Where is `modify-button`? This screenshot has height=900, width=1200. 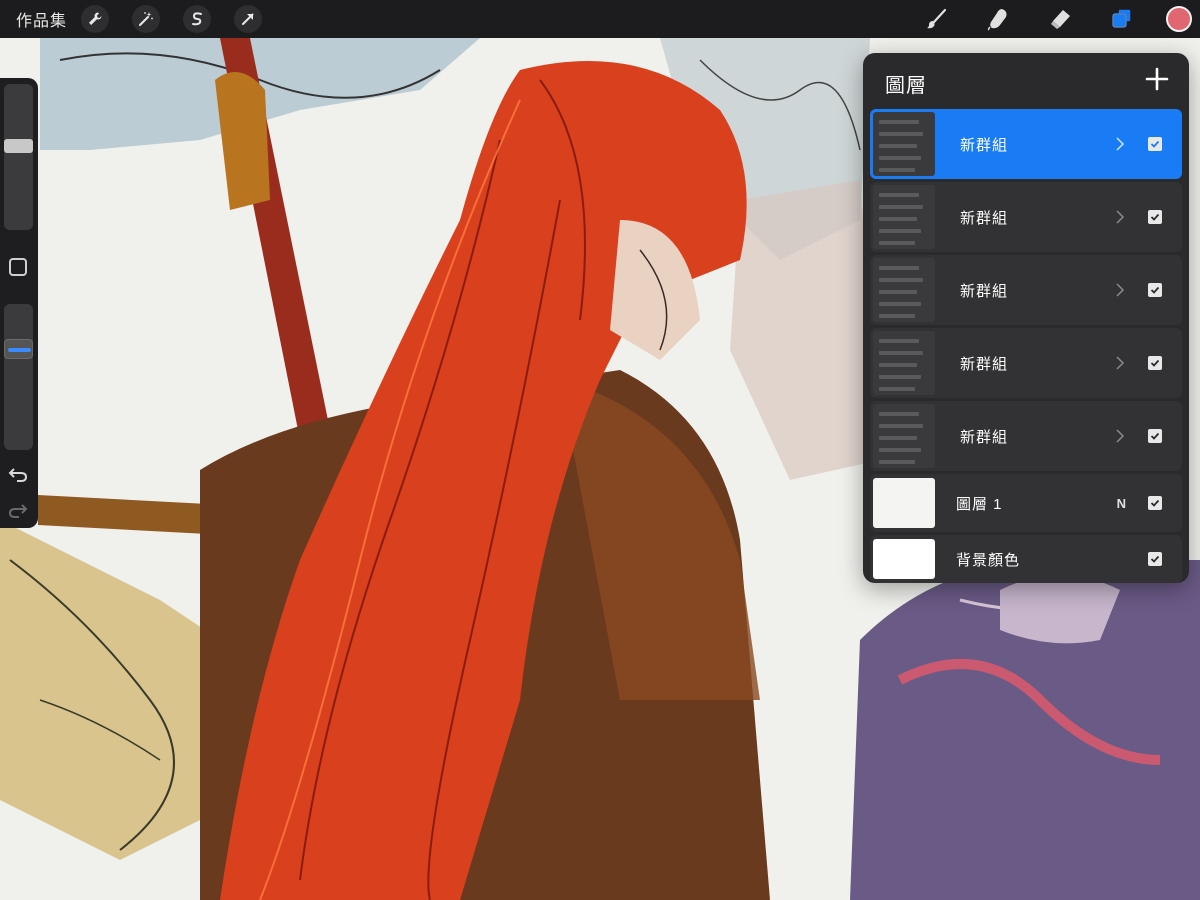
modify-button is located at coordinates (18, 267).